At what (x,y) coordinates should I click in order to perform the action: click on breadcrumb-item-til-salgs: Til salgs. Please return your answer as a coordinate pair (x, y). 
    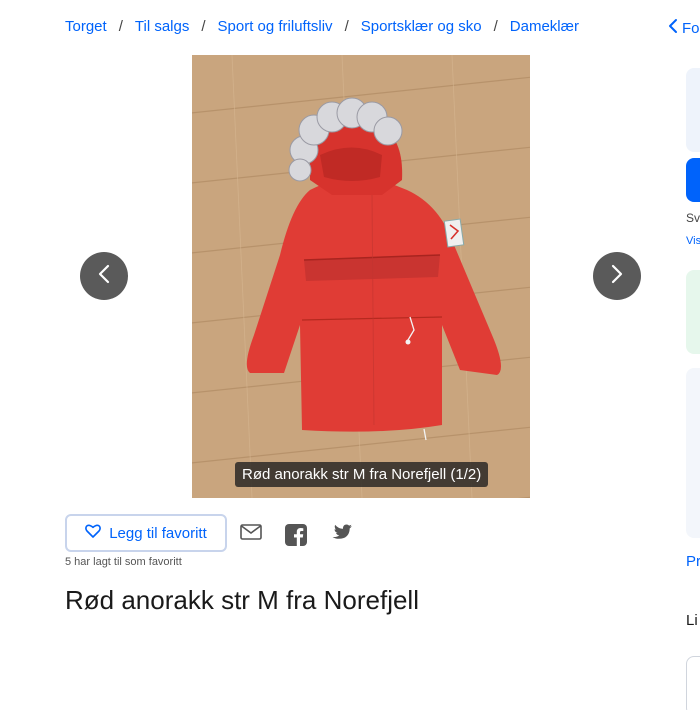
    Looking at the image, I should click on (162, 26).